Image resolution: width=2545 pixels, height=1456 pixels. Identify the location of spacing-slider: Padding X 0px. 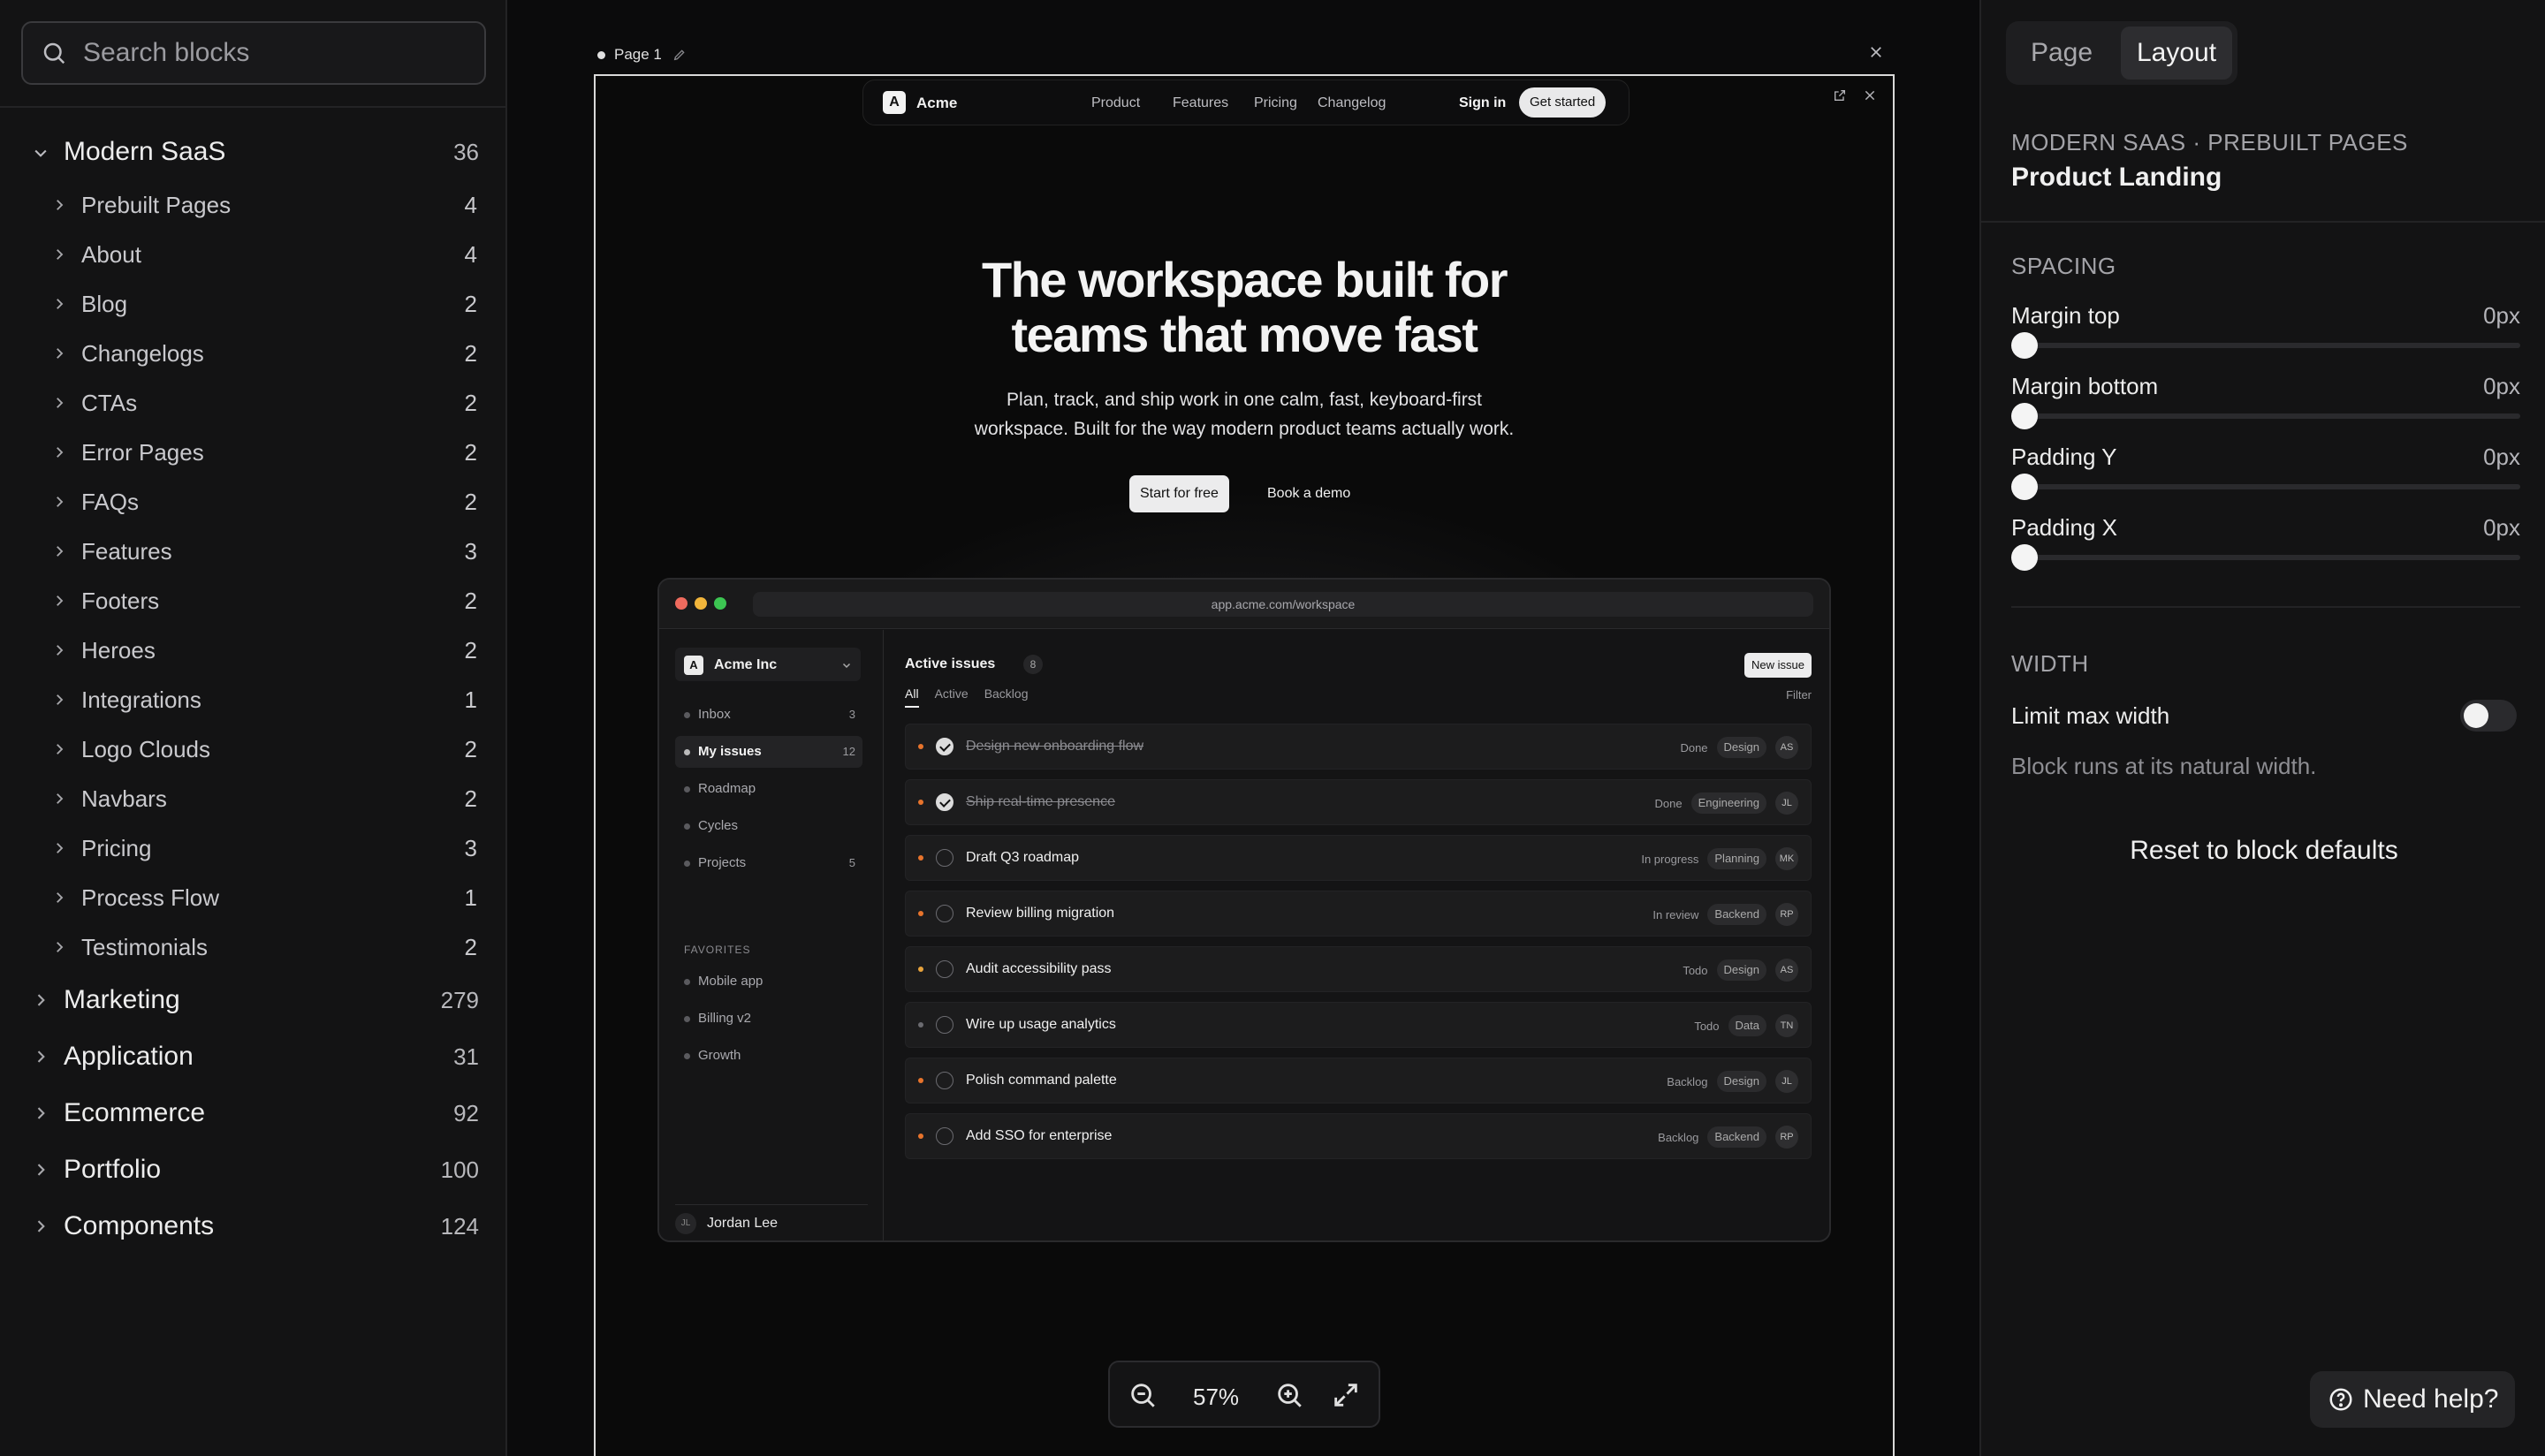
(2265, 542).